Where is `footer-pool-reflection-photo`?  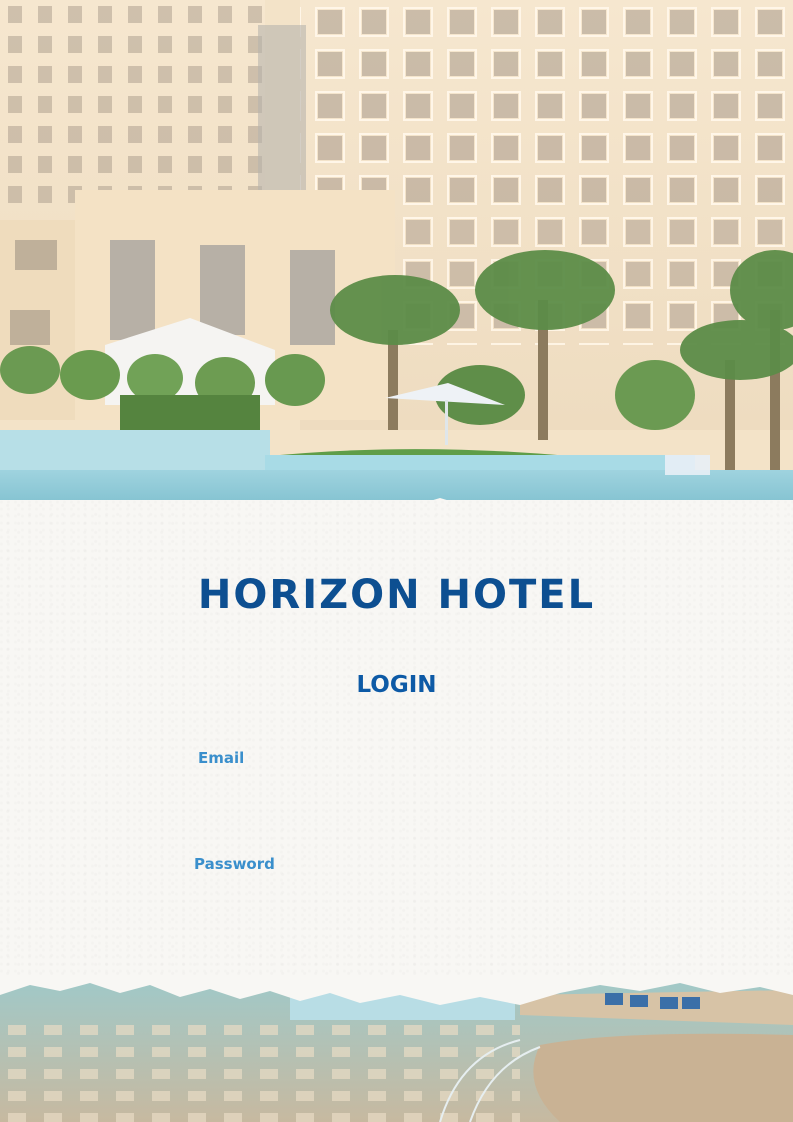
footer-pool-reflection-photo is located at coordinates (396, 1048).